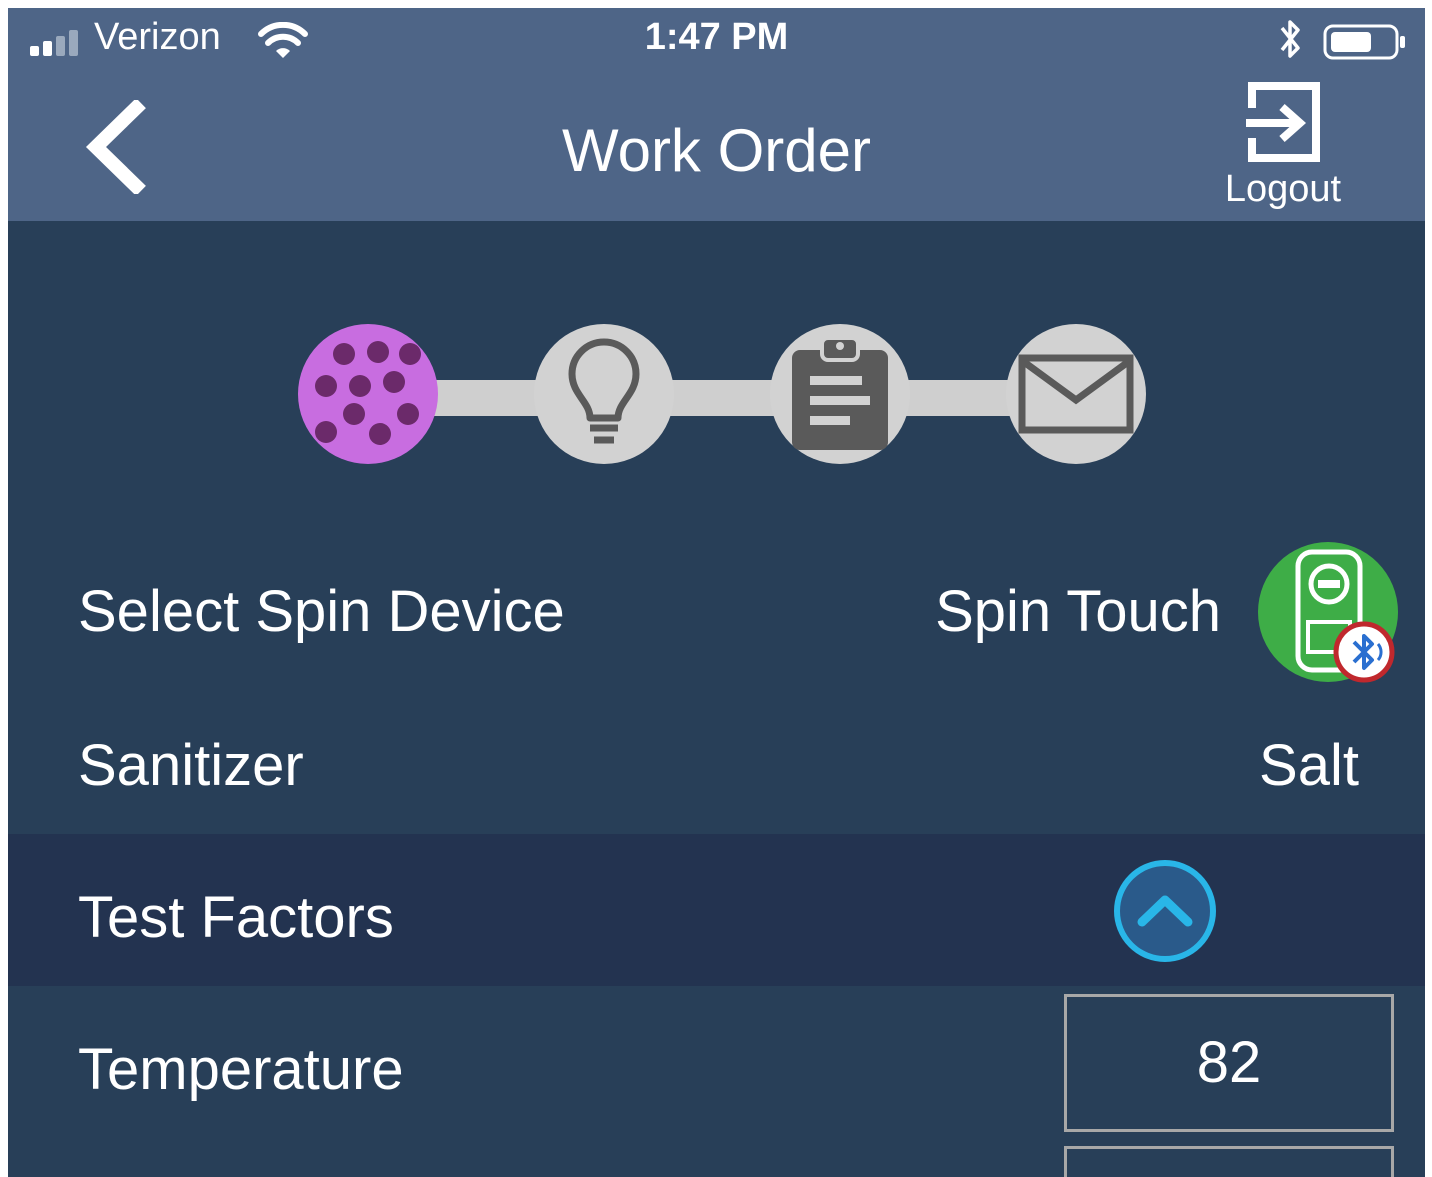 The width and height of the screenshot is (1432, 1177). I want to click on logout-button: Logout, so click(1283, 148).